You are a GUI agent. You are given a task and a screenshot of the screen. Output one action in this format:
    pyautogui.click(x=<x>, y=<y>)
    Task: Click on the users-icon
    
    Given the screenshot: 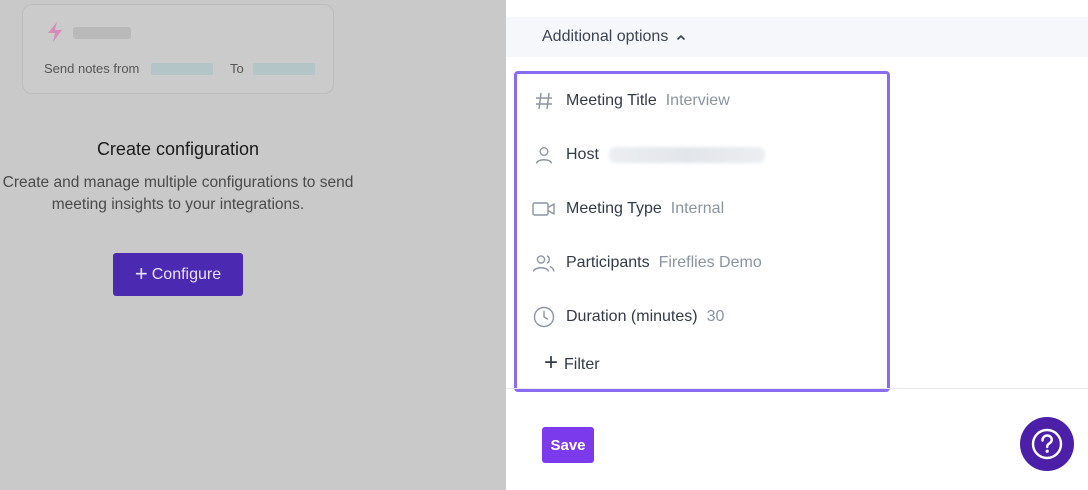 What is the action you would take?
    pyautogui.click(x=544, y=263)
    